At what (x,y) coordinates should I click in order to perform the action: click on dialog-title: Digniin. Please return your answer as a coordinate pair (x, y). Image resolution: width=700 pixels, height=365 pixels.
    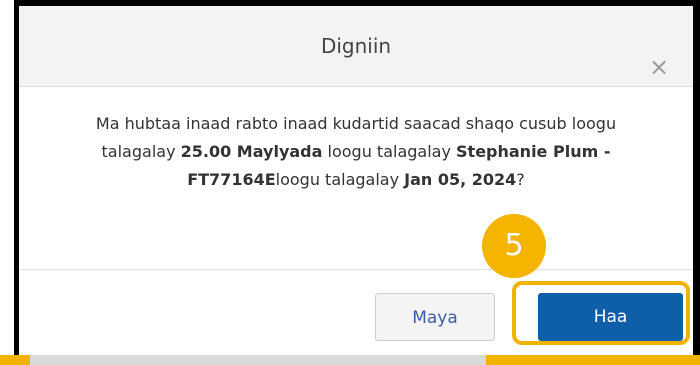
    Looking at the image, I should click on (356, 46).